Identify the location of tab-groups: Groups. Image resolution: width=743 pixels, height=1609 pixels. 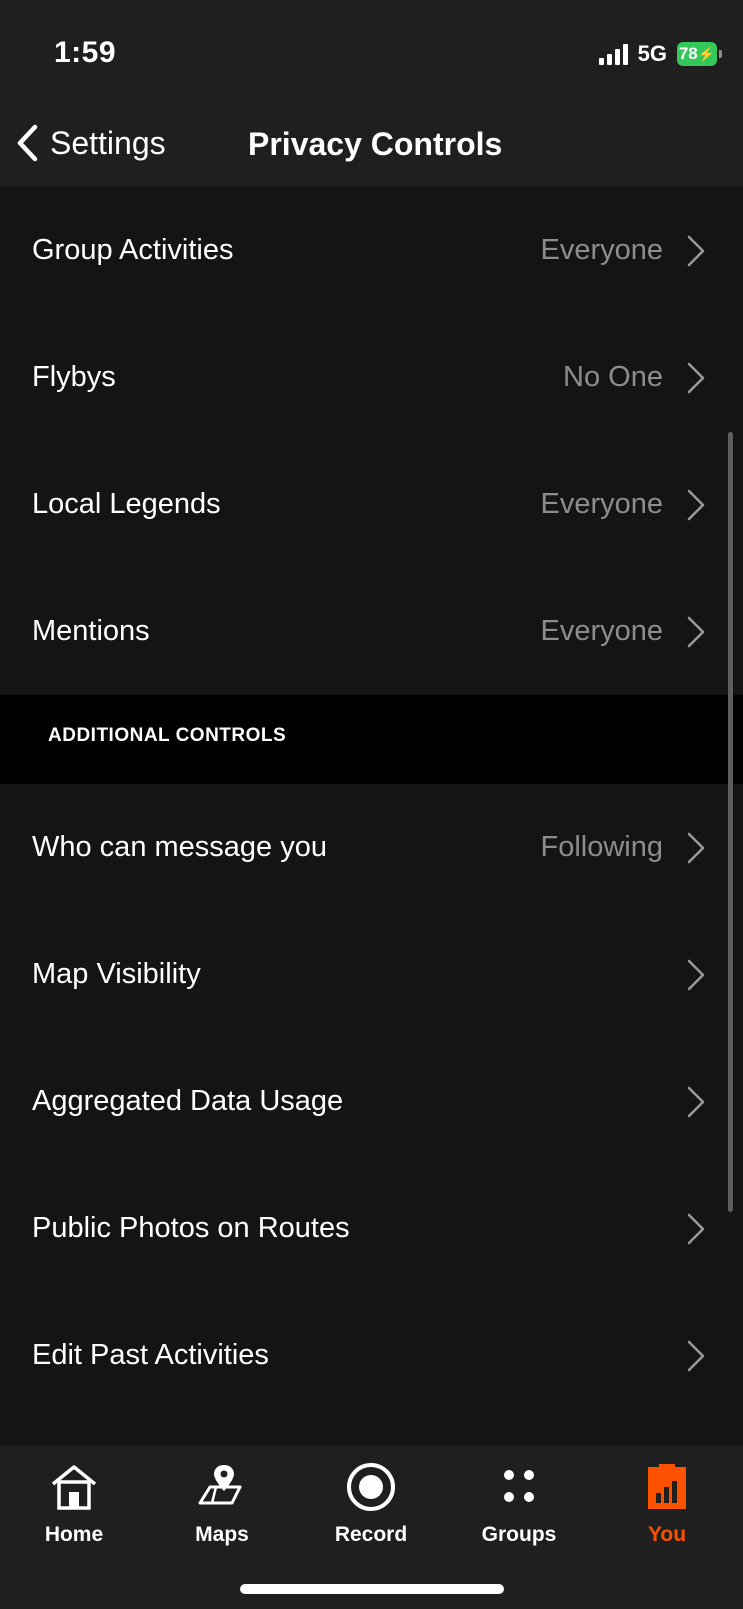
(519, 1509).